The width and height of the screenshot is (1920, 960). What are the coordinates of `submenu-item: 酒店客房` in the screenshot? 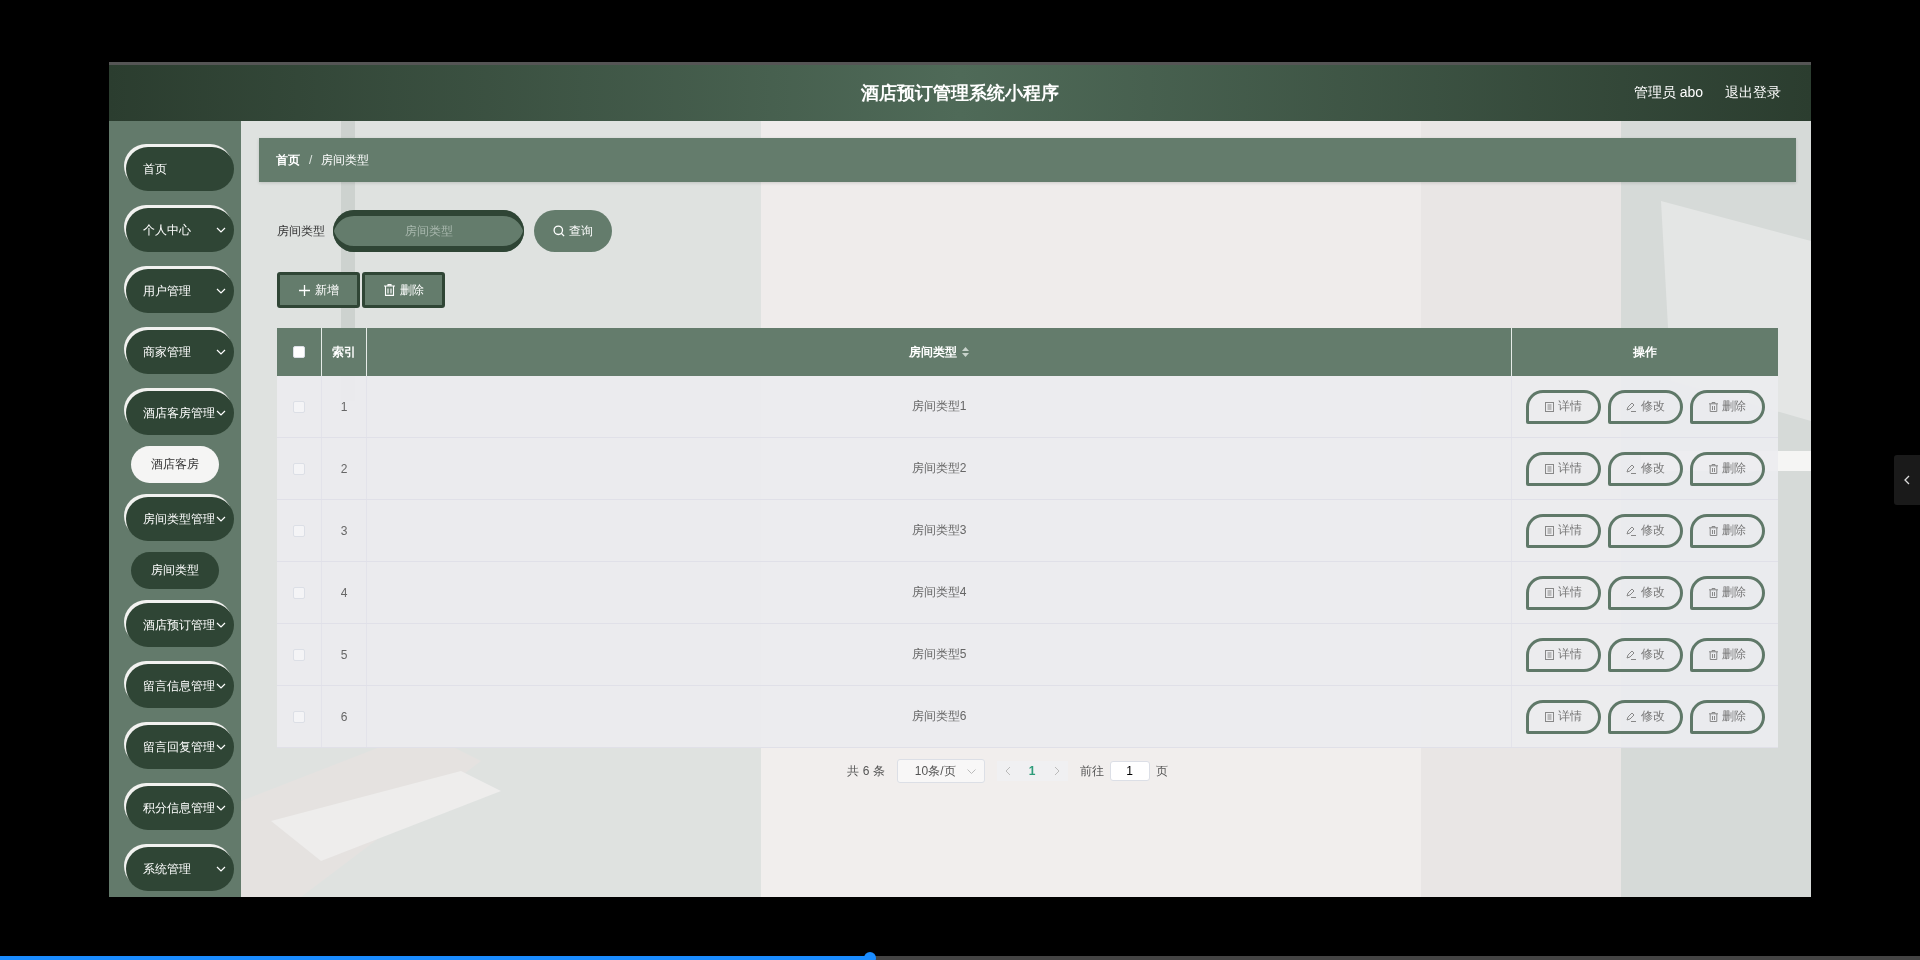 It's located at (175, 464).